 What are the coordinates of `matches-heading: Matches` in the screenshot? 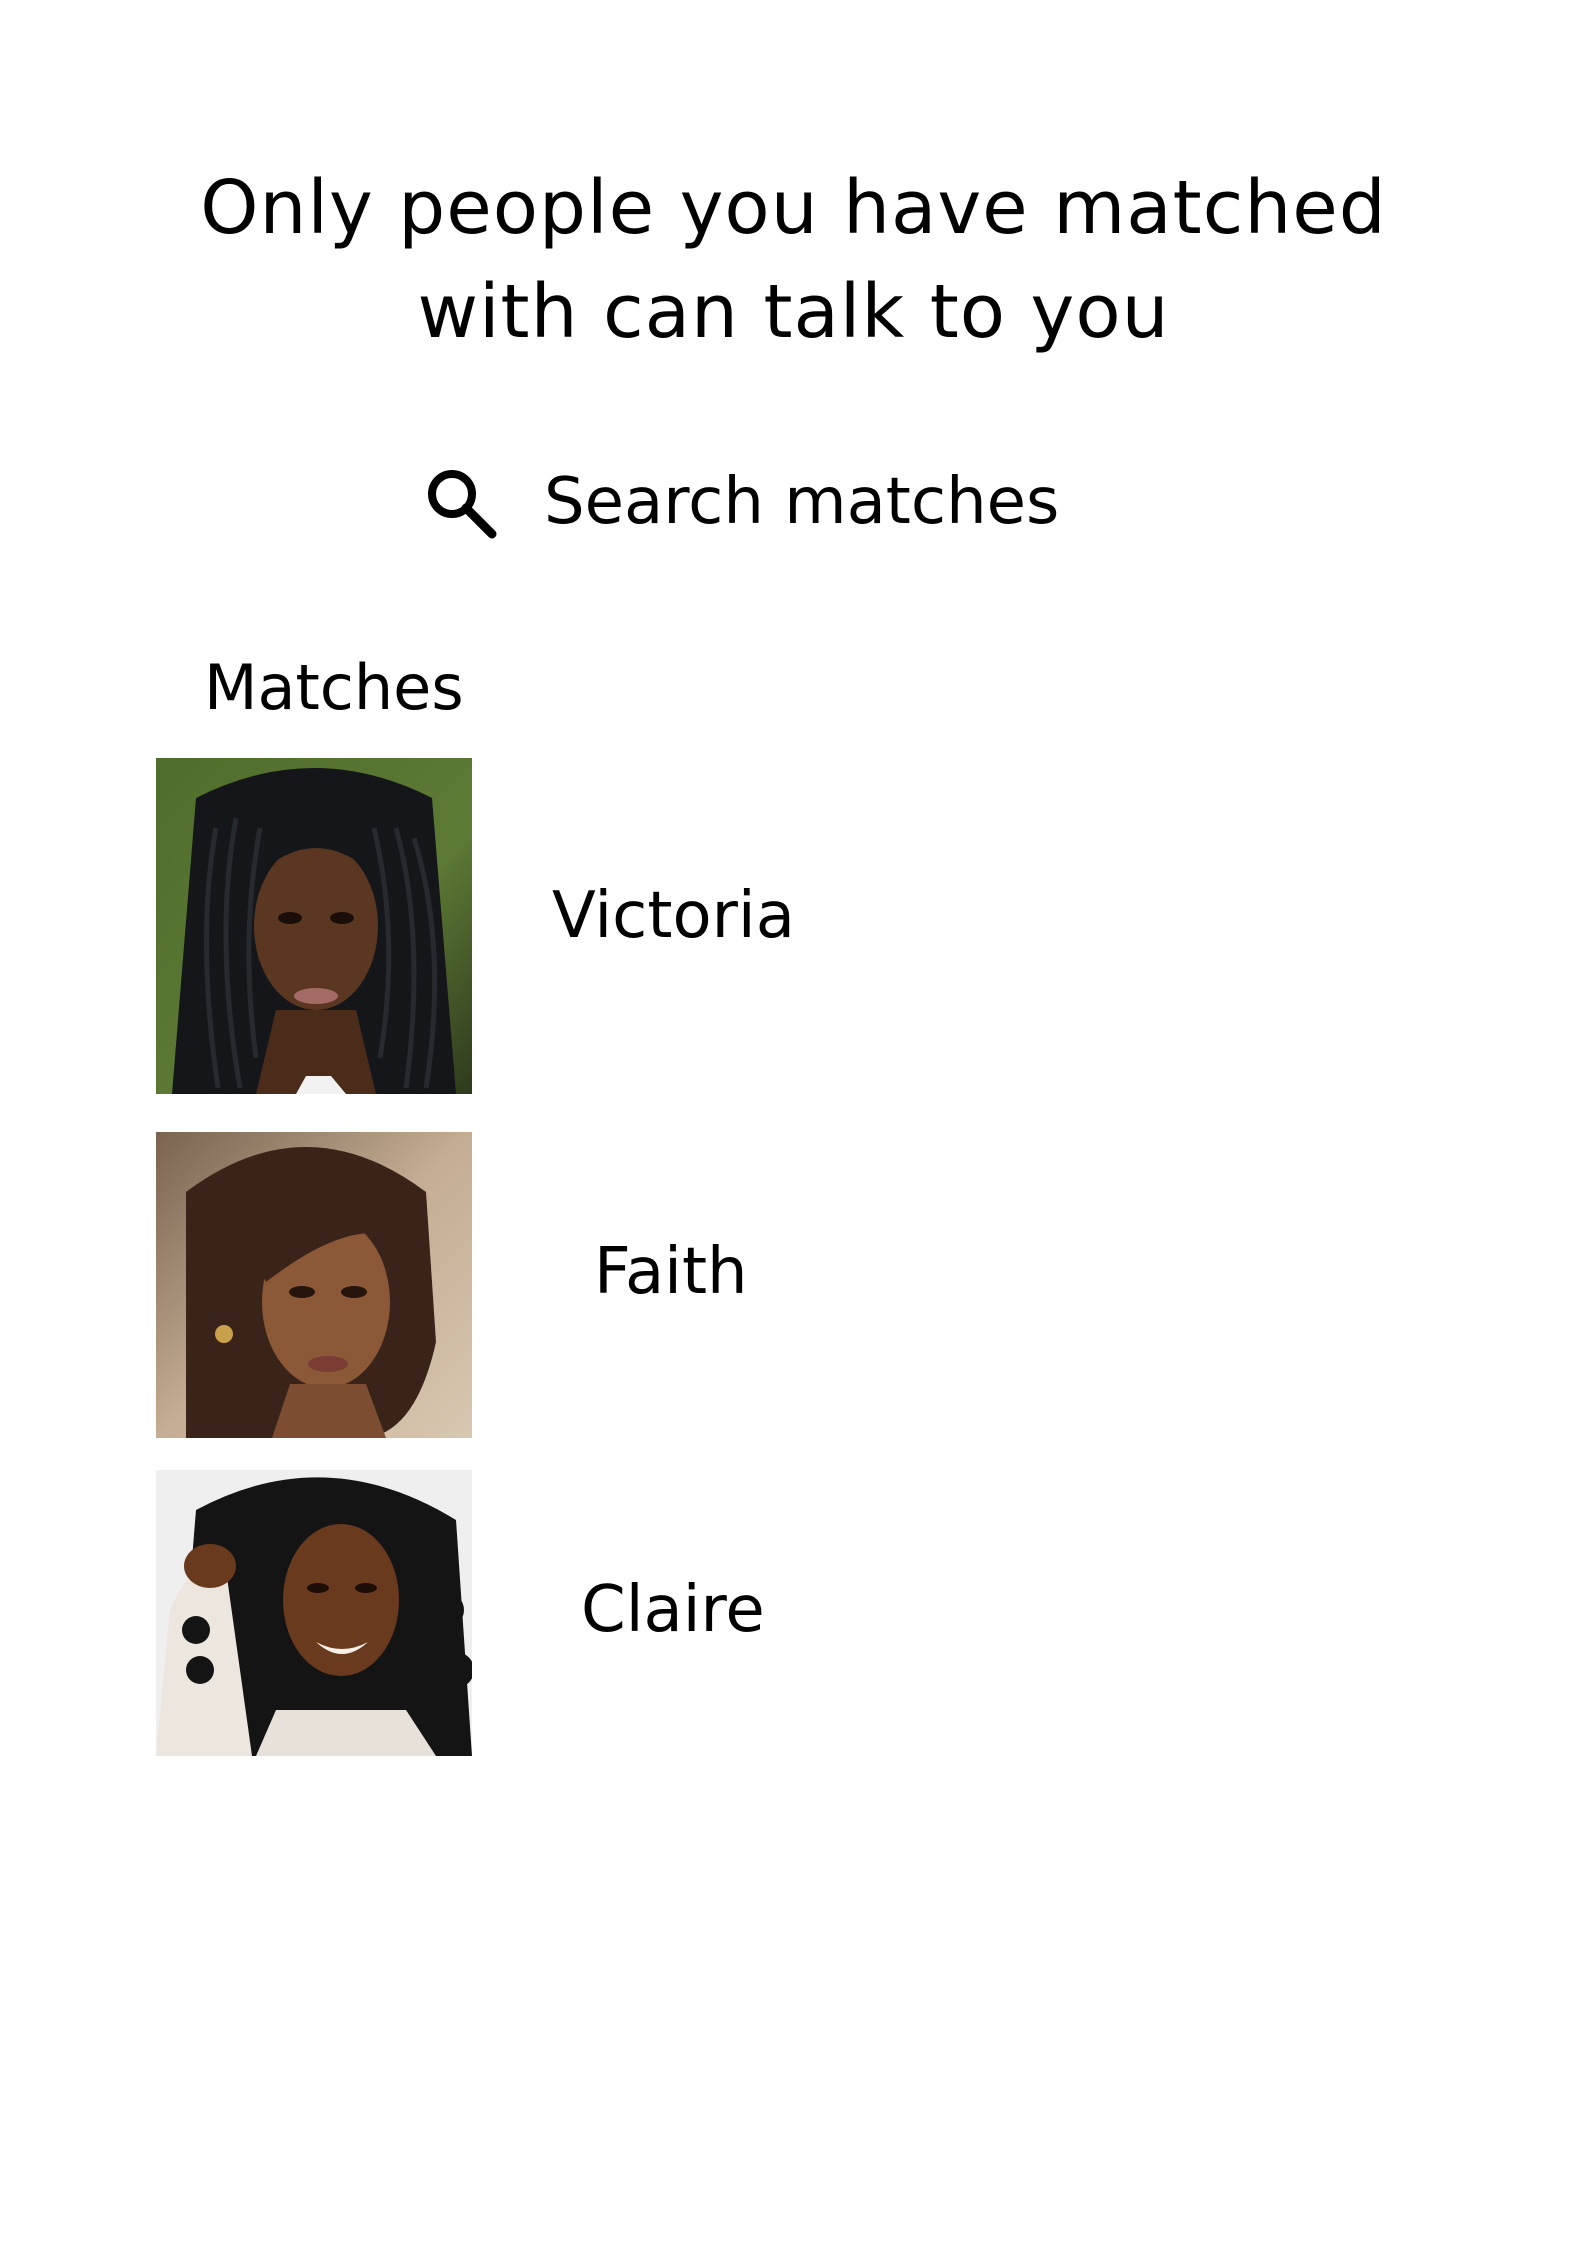 It's located at (334, 687).